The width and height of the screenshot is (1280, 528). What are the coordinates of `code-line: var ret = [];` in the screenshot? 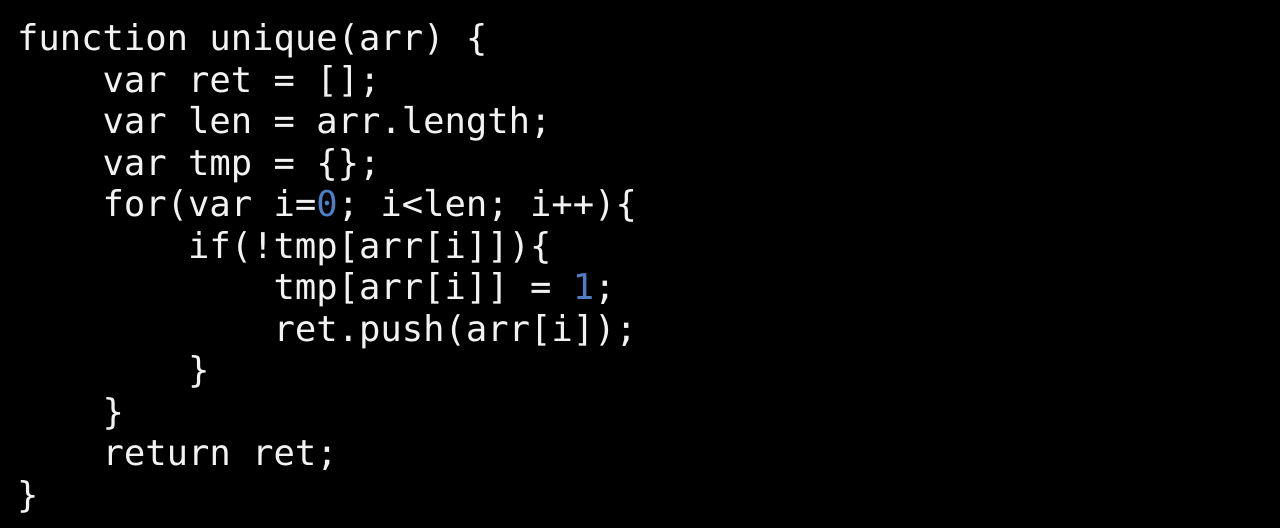 It's located at (199, 80).